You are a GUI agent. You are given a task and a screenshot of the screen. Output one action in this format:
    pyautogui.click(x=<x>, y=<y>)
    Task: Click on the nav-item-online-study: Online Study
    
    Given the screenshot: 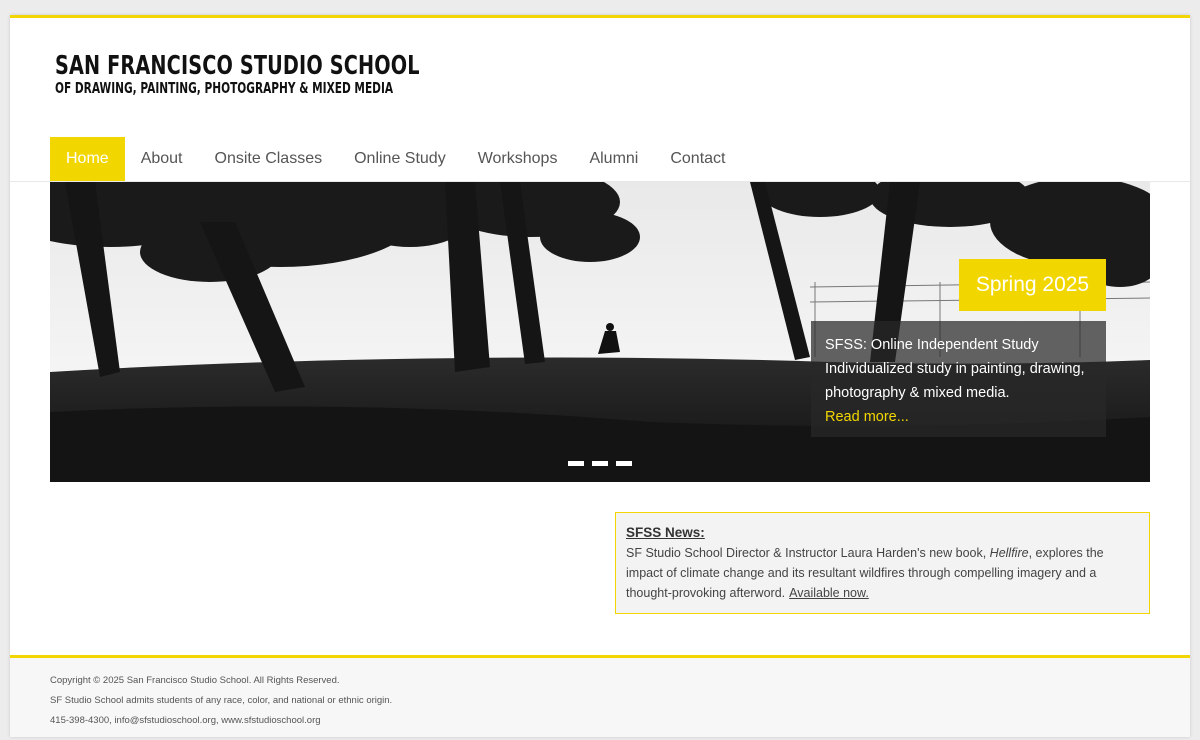 What is the action you would take?
    pyautogui.click(x=400, y=159)
    